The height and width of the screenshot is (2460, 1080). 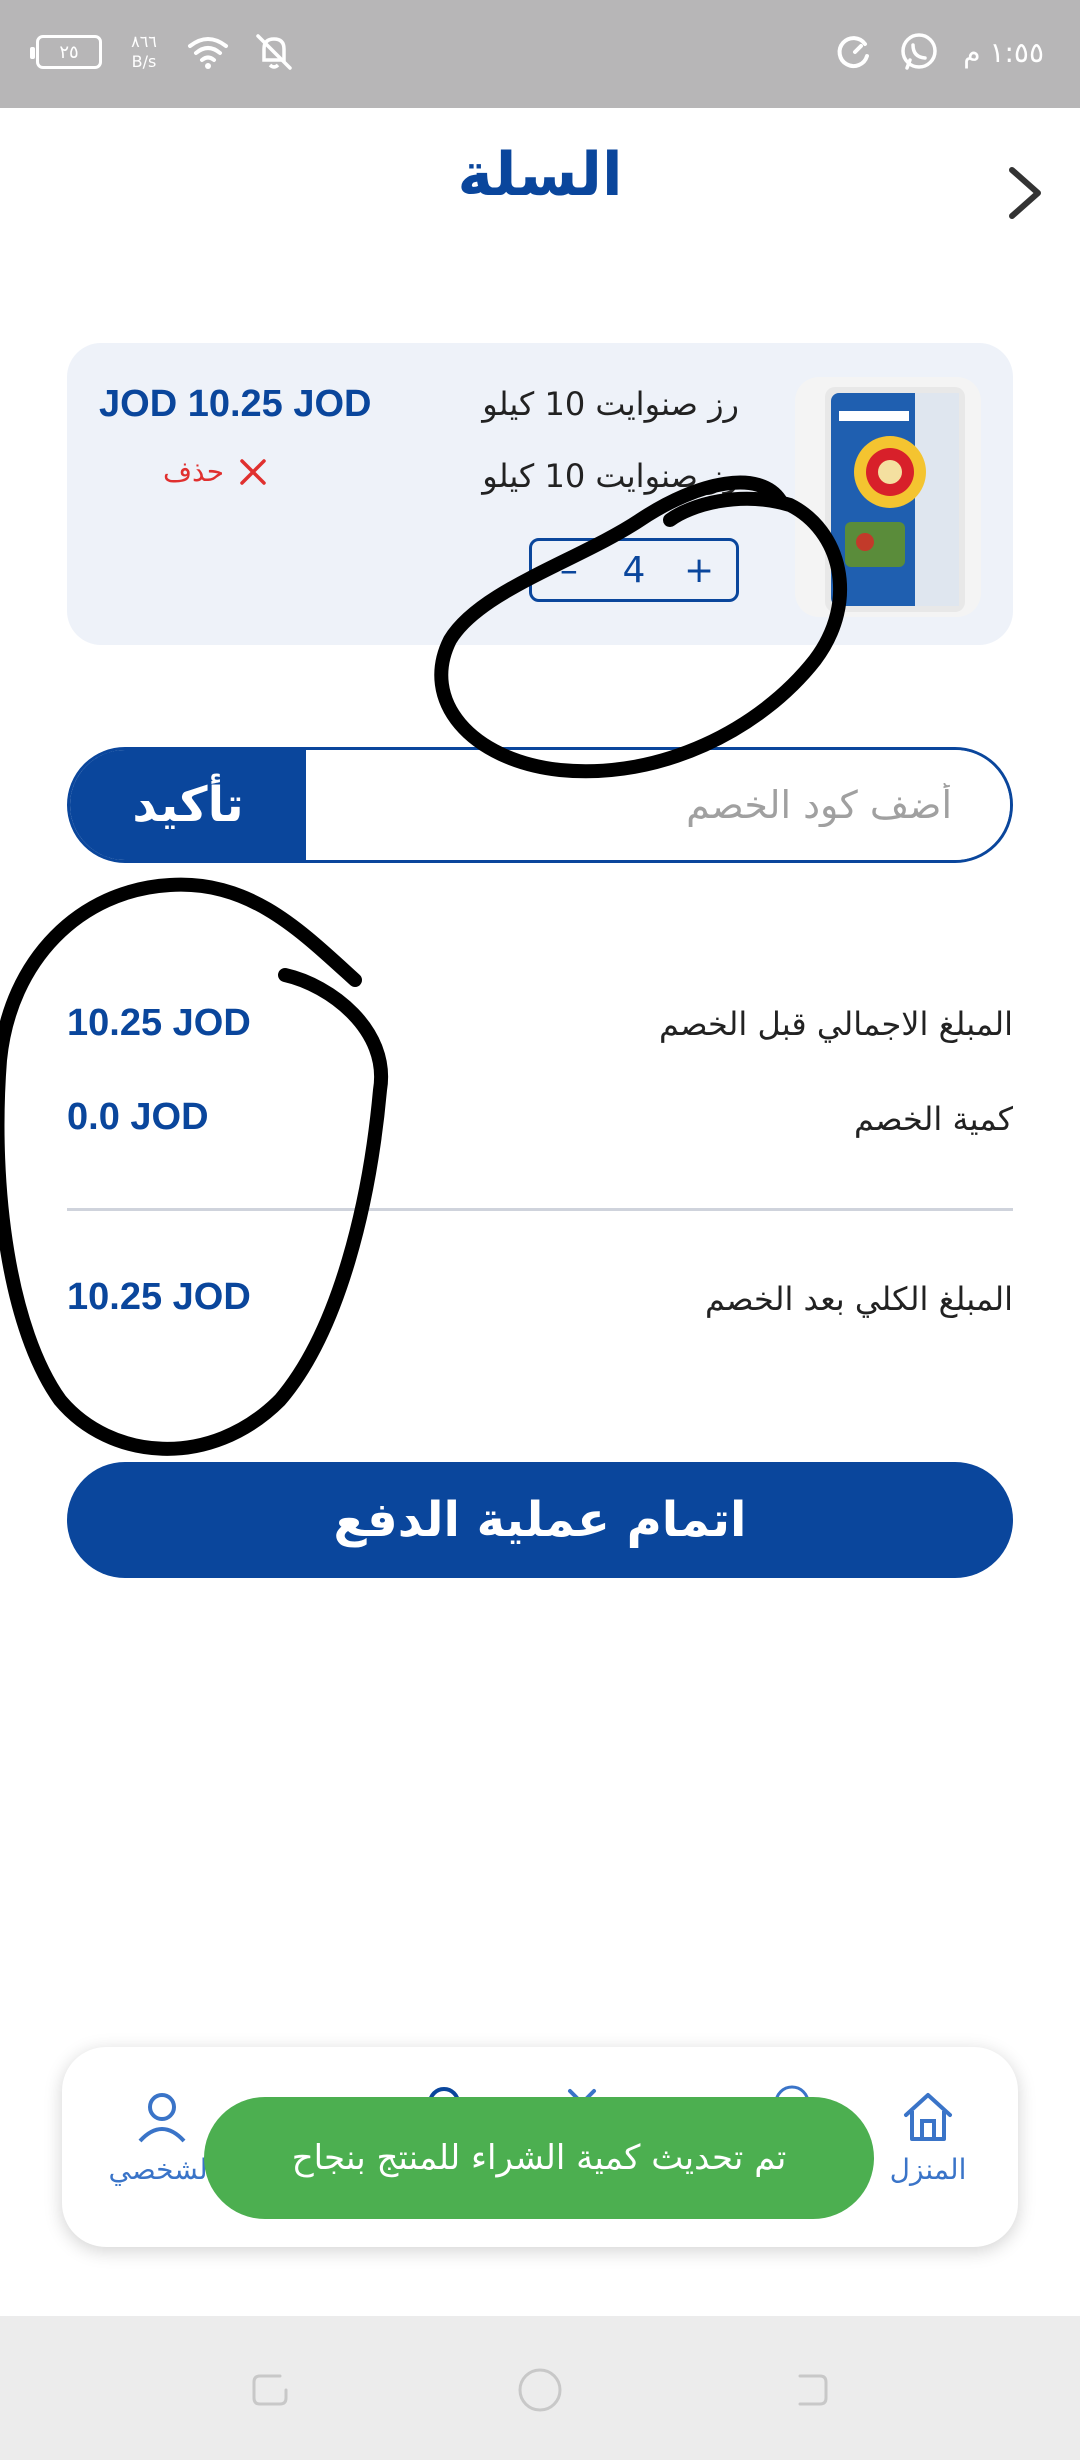 I want to click on discount-code-row: تأكيد, so click(x=540, y=805).